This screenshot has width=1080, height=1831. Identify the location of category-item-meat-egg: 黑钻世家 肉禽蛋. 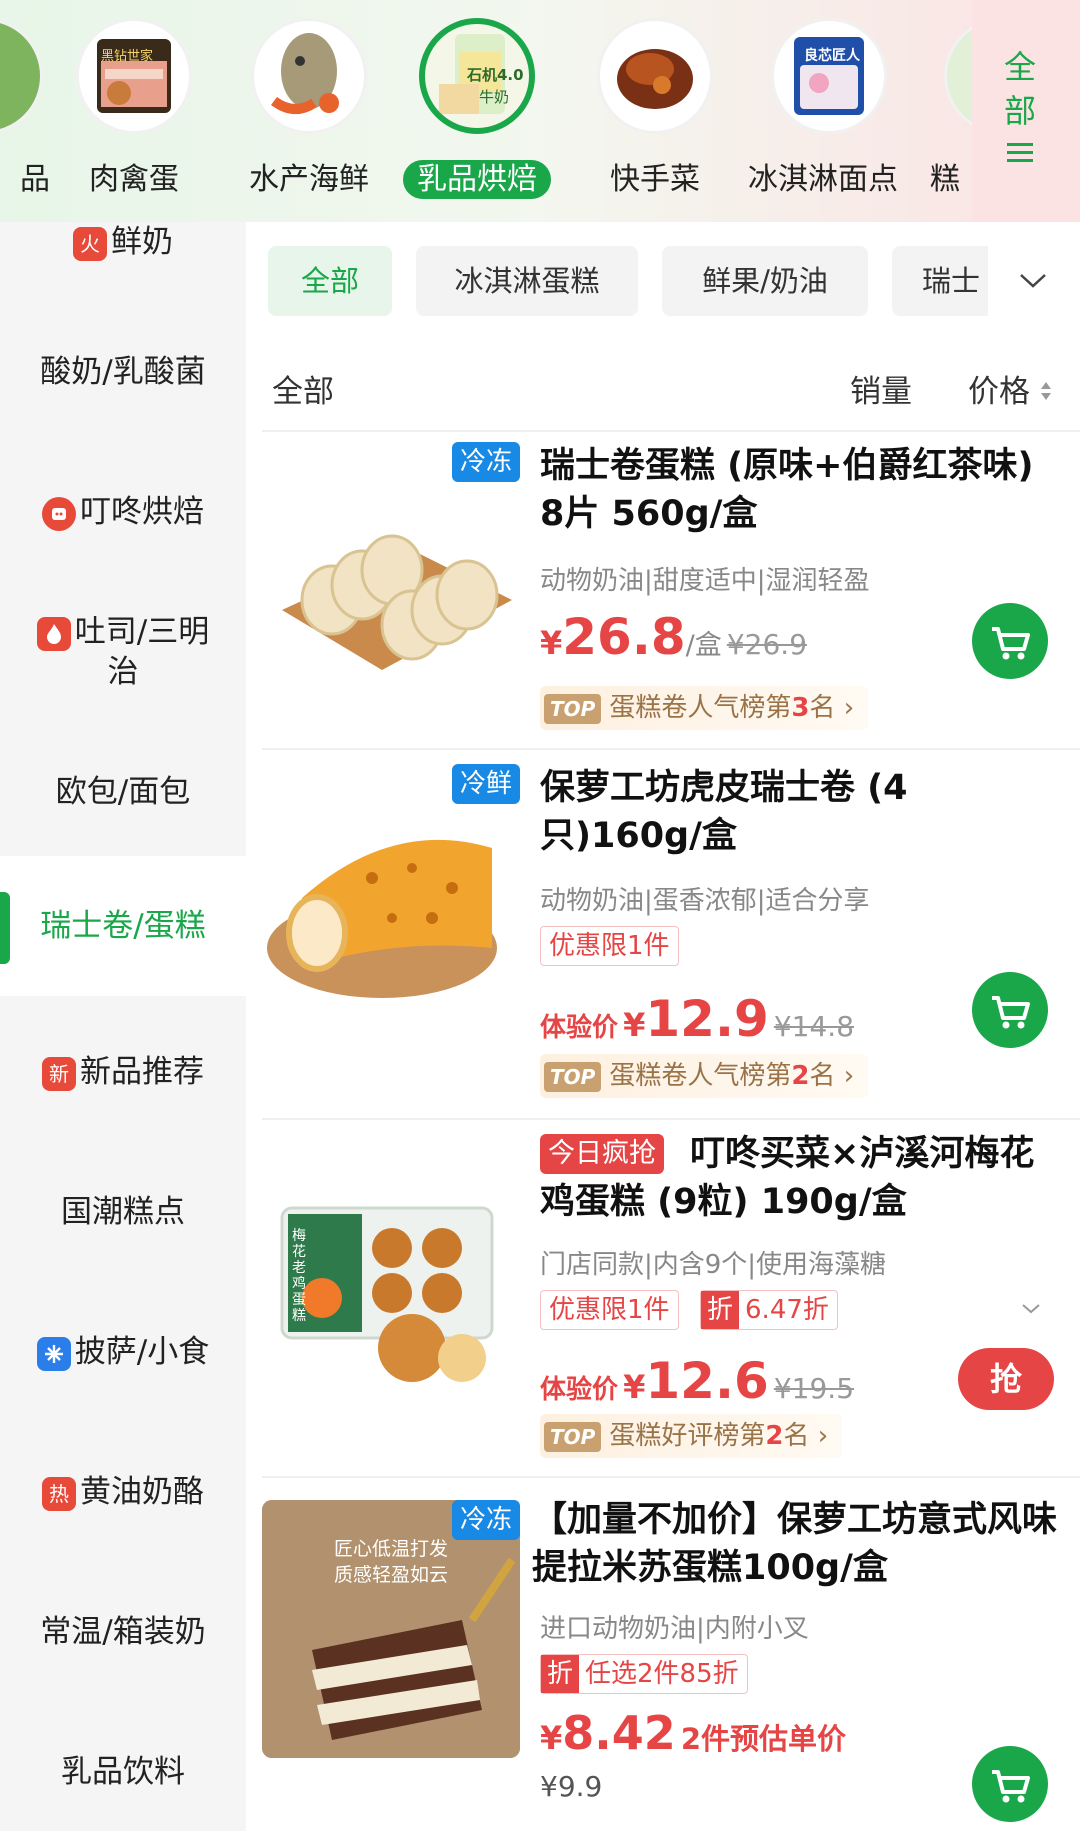
(134, 108).